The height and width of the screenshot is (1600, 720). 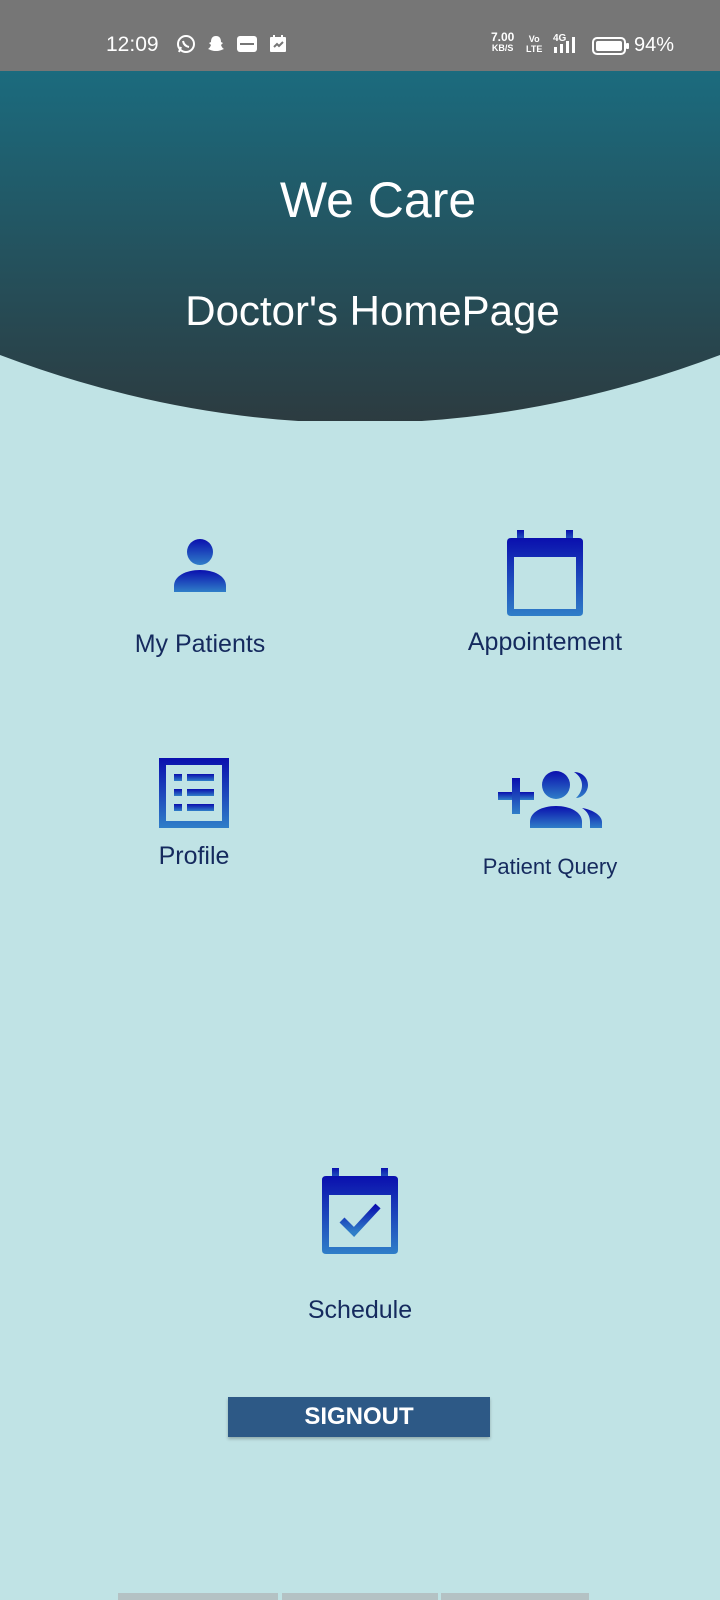 I want to click on schedule-label: Schedule, so click(x=360, y=1310).